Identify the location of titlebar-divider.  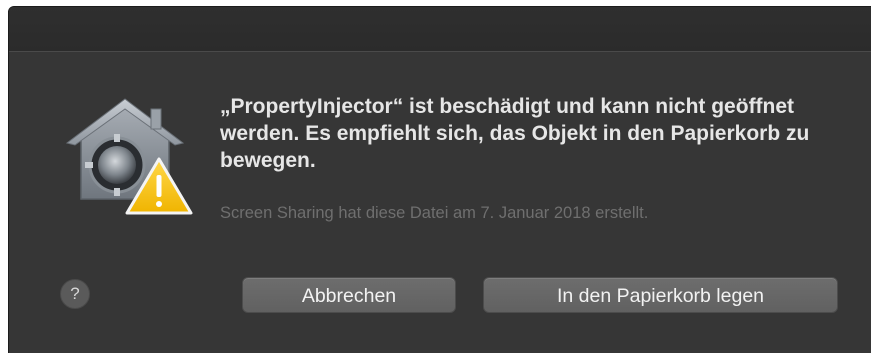
(440, 51).